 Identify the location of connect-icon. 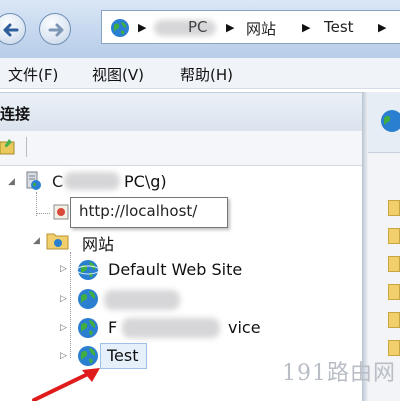
(8, 147).